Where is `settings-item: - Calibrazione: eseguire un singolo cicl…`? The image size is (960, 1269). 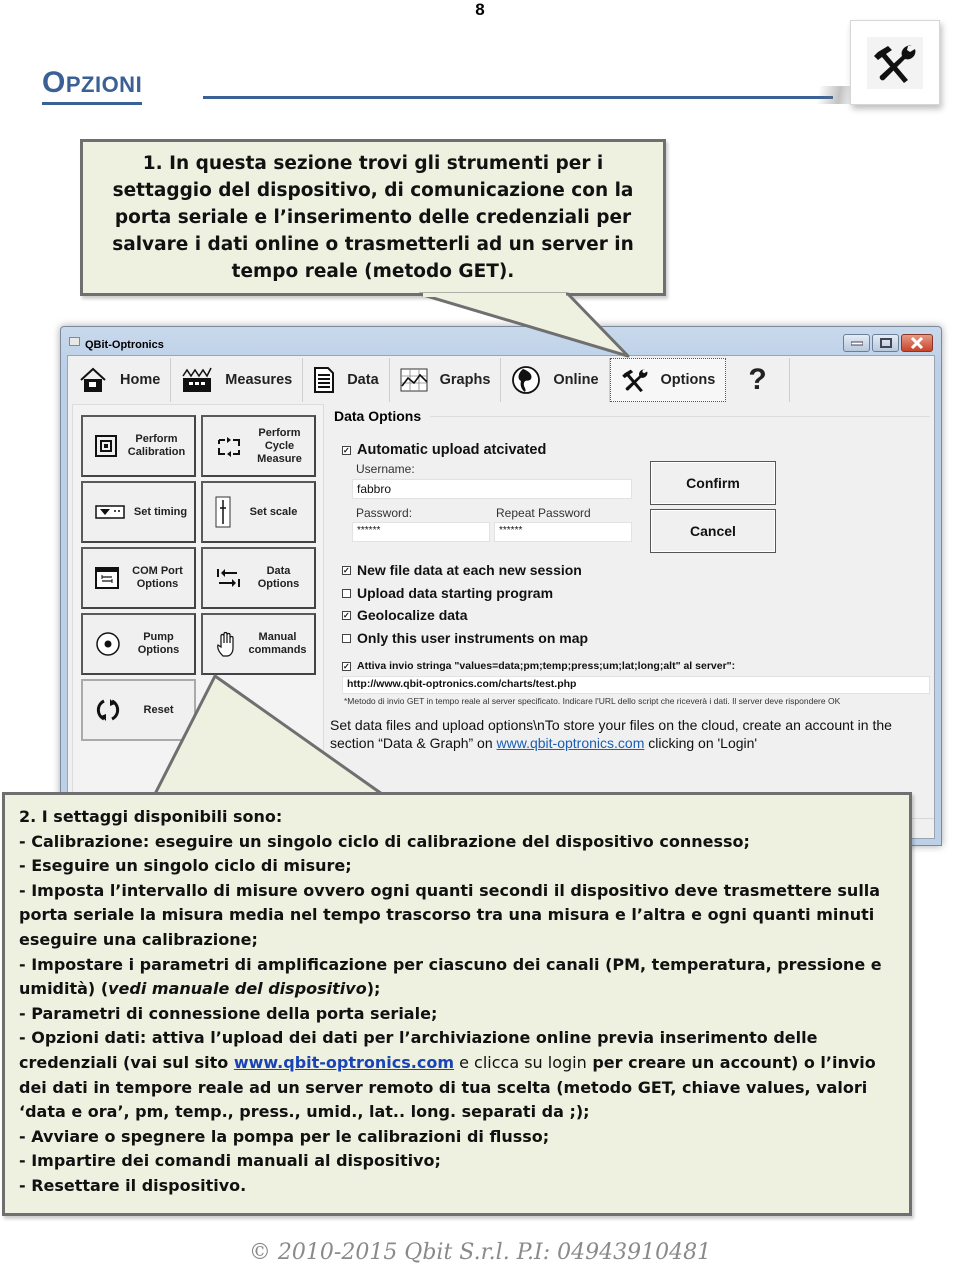 settings-item: - Calibrazione: eseguire un singolo cicl… is located at coordinates (384, 841).